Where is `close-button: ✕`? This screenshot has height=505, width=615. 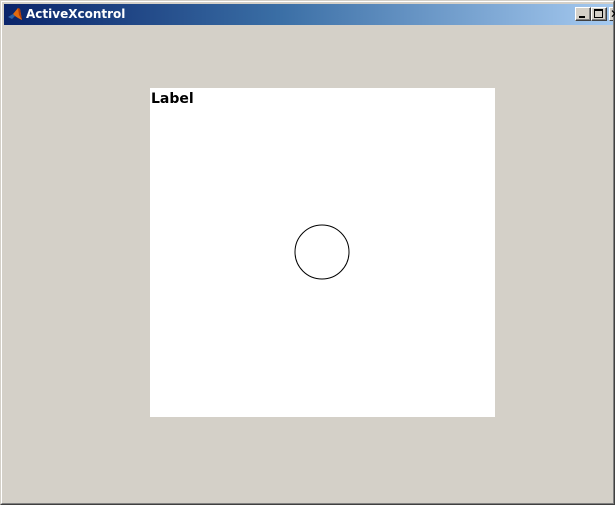
close-button: ✕ is located at coordinates (612, 14).